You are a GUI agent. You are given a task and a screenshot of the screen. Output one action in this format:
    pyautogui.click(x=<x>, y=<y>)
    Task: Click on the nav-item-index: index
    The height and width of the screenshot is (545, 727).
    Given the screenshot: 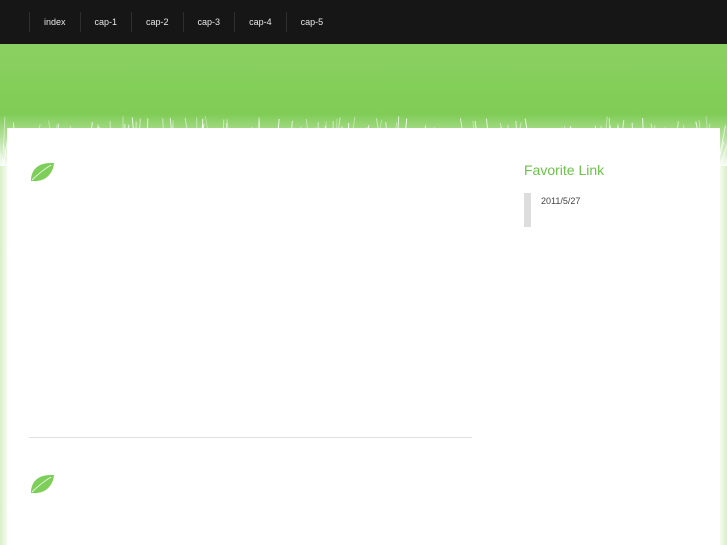 What is the action you would take?
    pyautogui.click(x=54, y=22)
    